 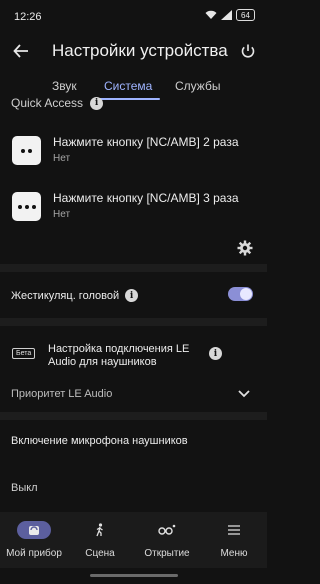 What do you see at coordinates (167, 553) in the screenshot?
I see `nav-label: Открытие` at bounding box center [167, 553].